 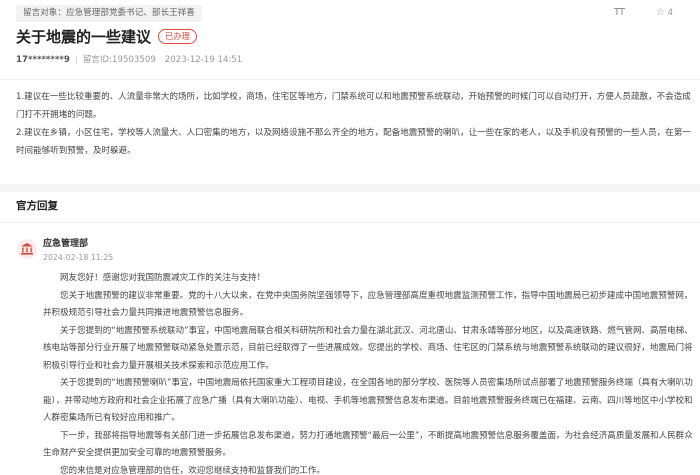 What do you see at coordinates (27, 249) in the screenshot?
I see `emergency-ministry-logo-icon` at bounding box center [27, 249].